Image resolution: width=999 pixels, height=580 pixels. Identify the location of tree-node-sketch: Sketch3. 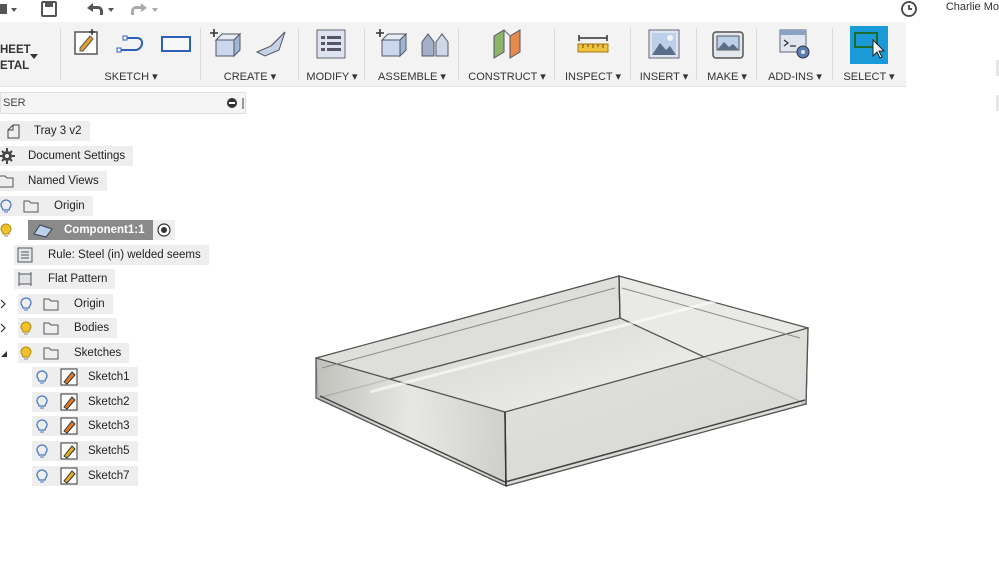
(85, 426).